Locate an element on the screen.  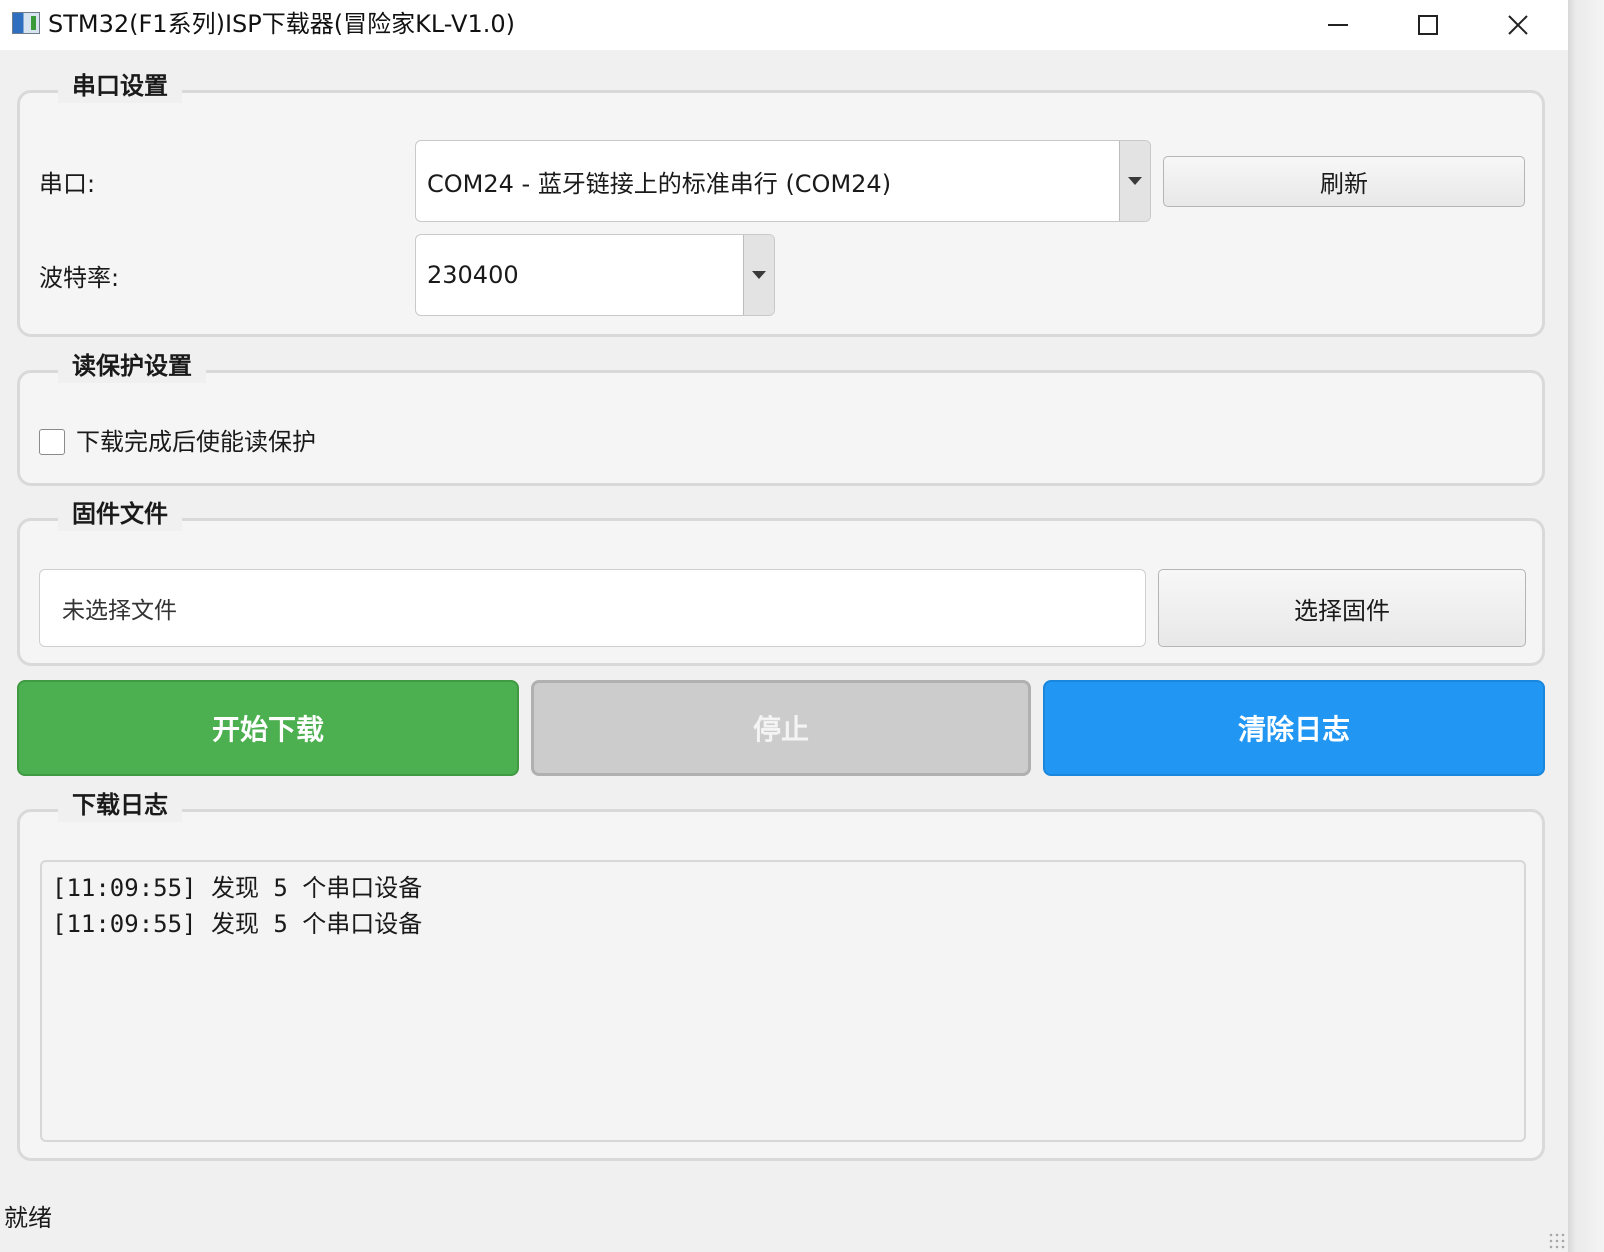
read-protect-checkbox is located at coordinates (52, 442).